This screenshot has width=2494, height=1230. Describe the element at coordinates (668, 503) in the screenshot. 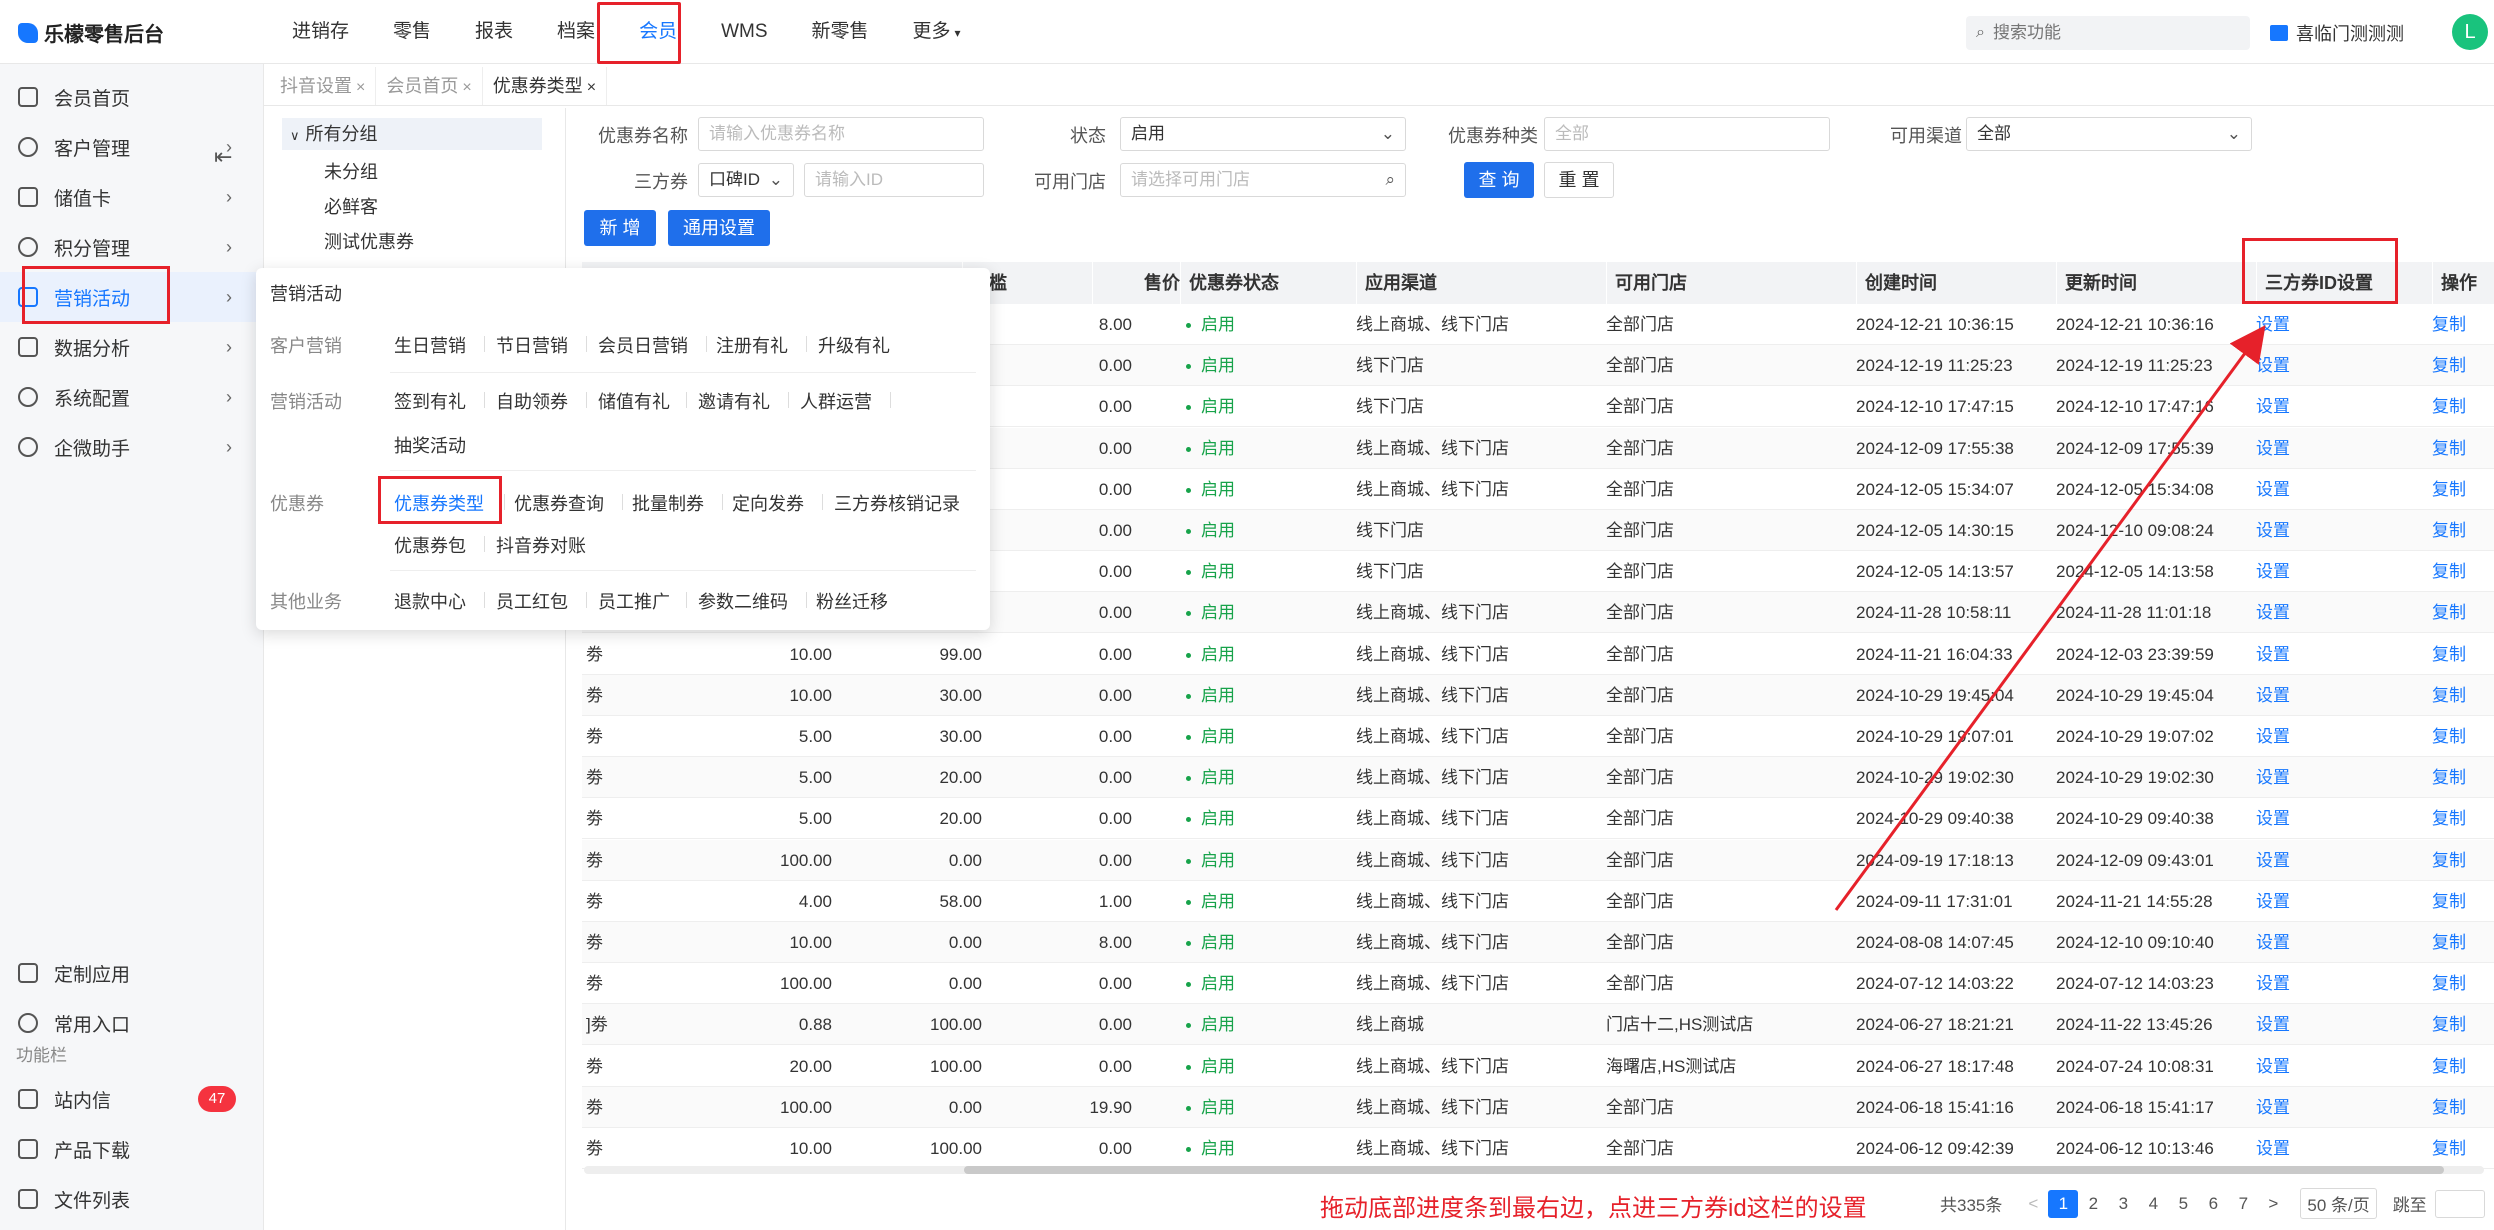

I see `menu-item-batch-coupon: 批量制券` at that location.